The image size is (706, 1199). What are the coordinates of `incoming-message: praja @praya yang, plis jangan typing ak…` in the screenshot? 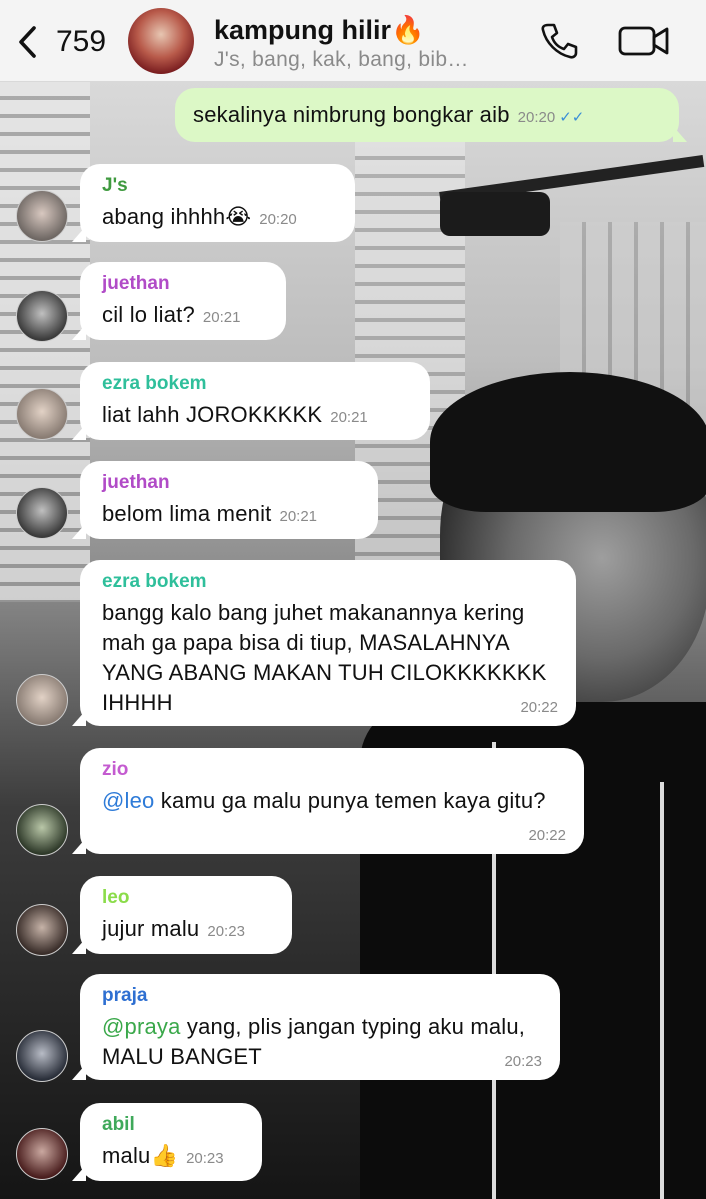 It's located at (316, 1027).